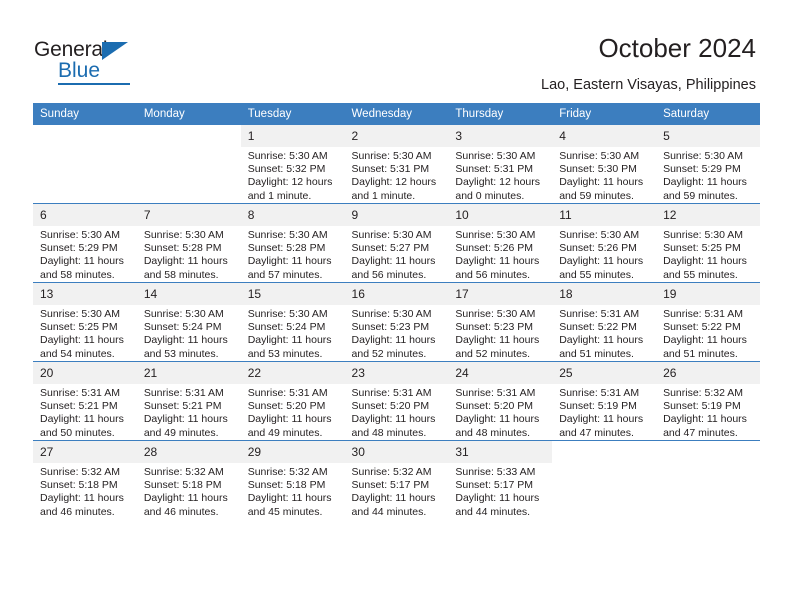 The height and width of the screenshot is (612, 792). I want to click on sunset-text: Sunset: 5:18 PM, so click(286, 485).